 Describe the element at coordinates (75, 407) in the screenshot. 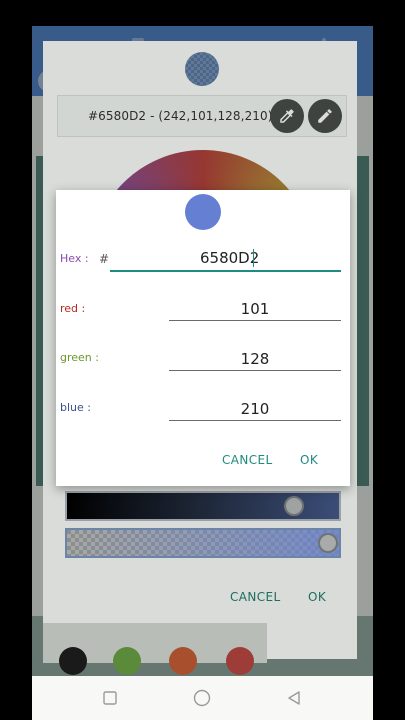

I see `blue-label: blue :` at that location.